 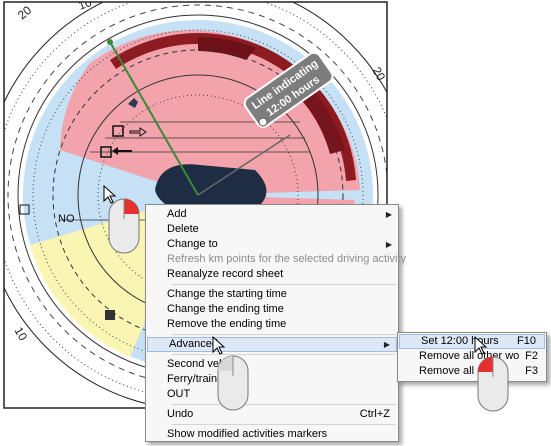 I want to click on menu-shortcut: Ctrl+Z, so click(x=374, y=414).